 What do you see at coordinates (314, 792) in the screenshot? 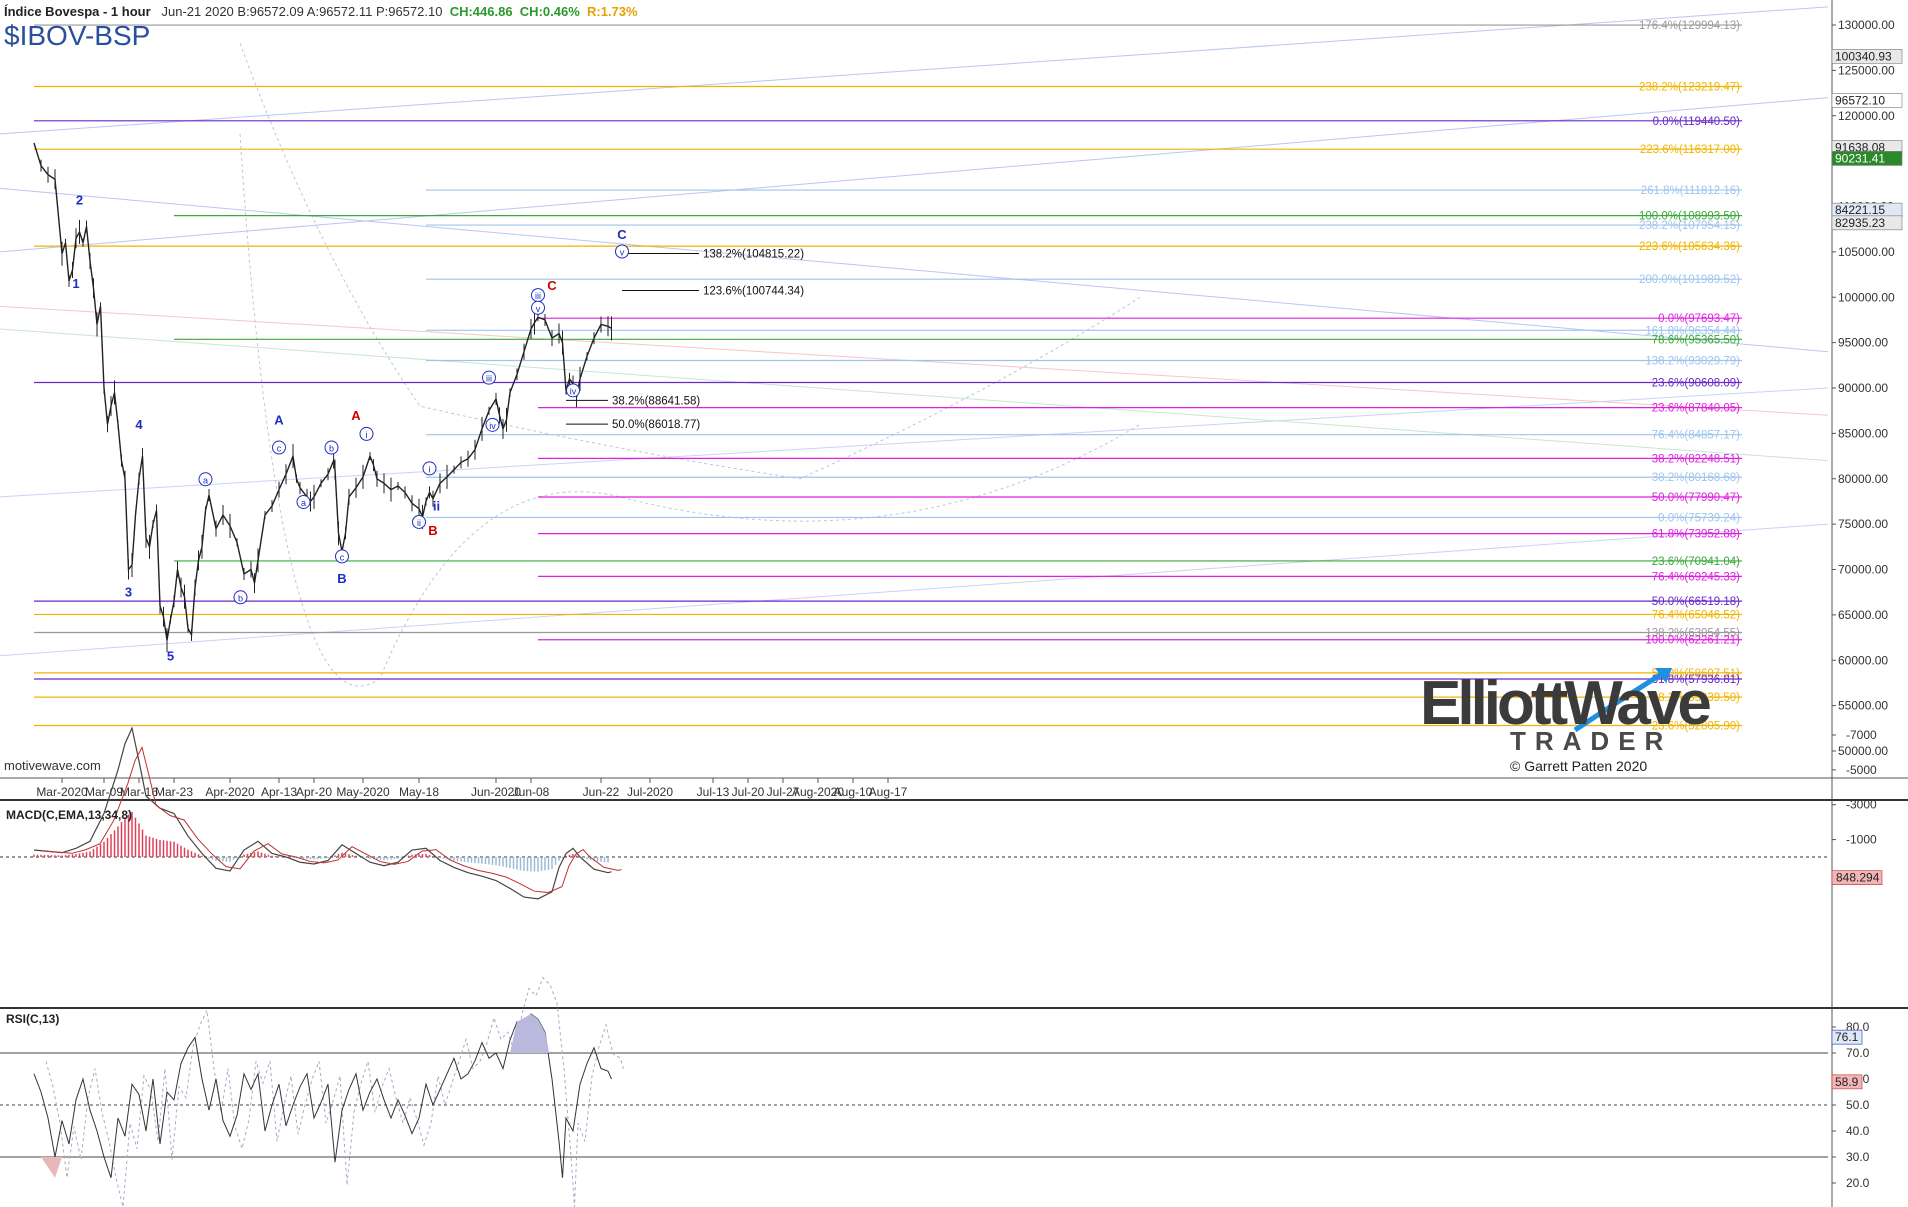
I see `time-tick-label: Apr-20` at bounding box center [314, 792].